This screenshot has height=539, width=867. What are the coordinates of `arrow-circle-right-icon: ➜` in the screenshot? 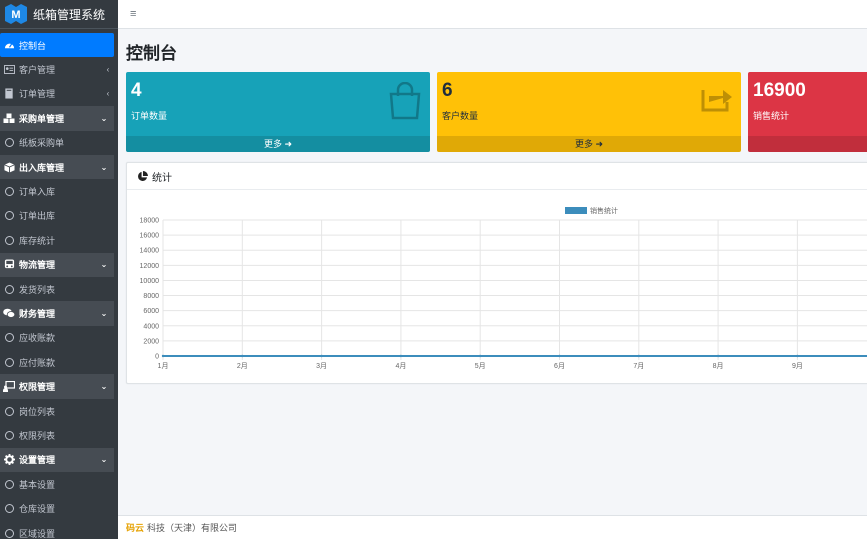 It's located at (599, 144).